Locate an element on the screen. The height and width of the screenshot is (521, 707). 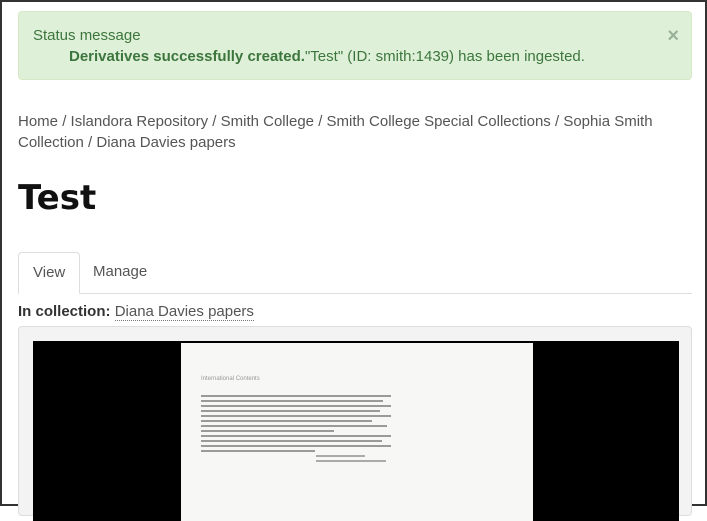
collection-link: Diana Davies papers is located at coordinates (184, 312).